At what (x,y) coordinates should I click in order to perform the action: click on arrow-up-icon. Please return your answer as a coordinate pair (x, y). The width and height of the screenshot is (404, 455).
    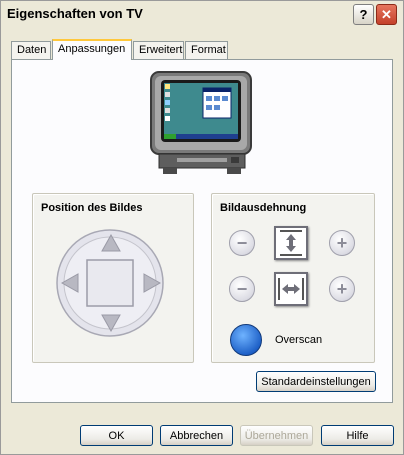
    Looking at the image, I should click on (111, 243).